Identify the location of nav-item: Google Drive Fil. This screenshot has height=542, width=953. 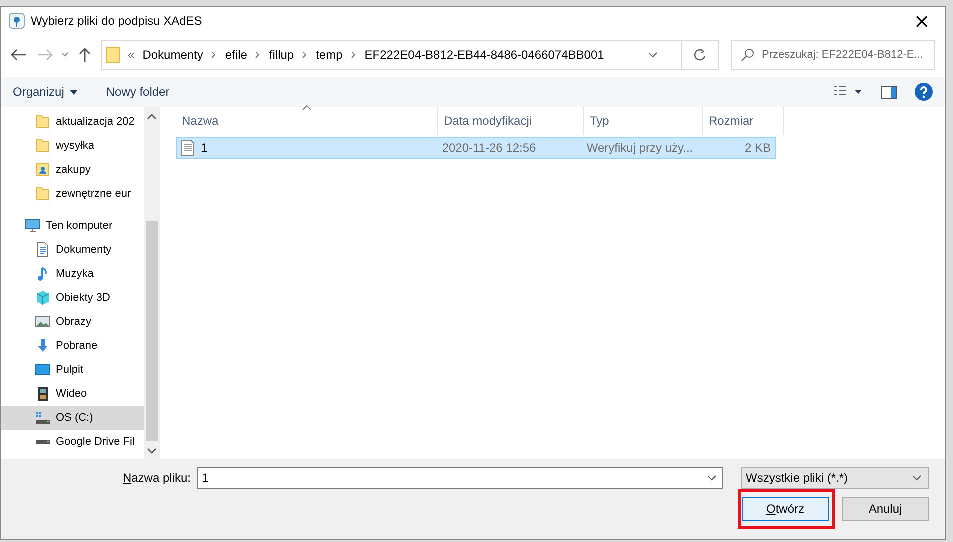
(72, 442).